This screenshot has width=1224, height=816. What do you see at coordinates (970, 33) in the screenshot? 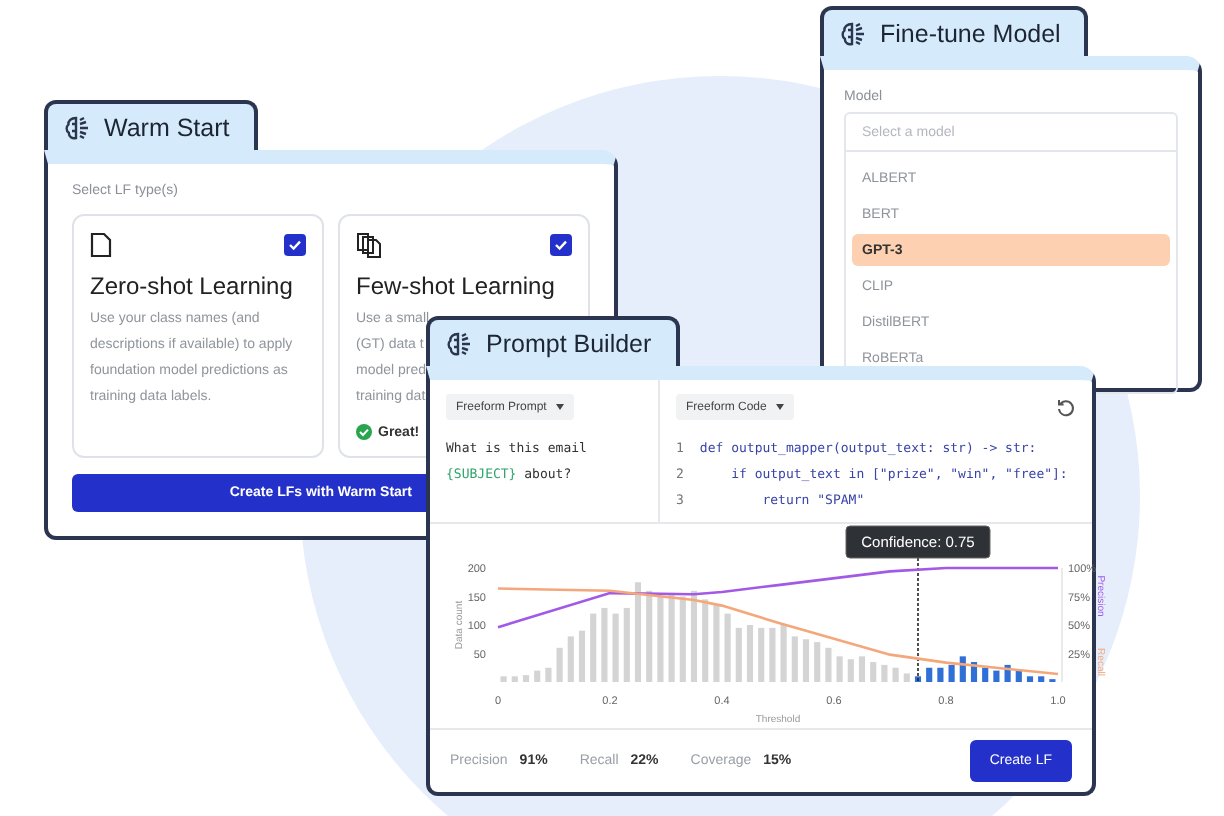
I see `window-title: Fine-tune Model` at bounding box center [970, 33].